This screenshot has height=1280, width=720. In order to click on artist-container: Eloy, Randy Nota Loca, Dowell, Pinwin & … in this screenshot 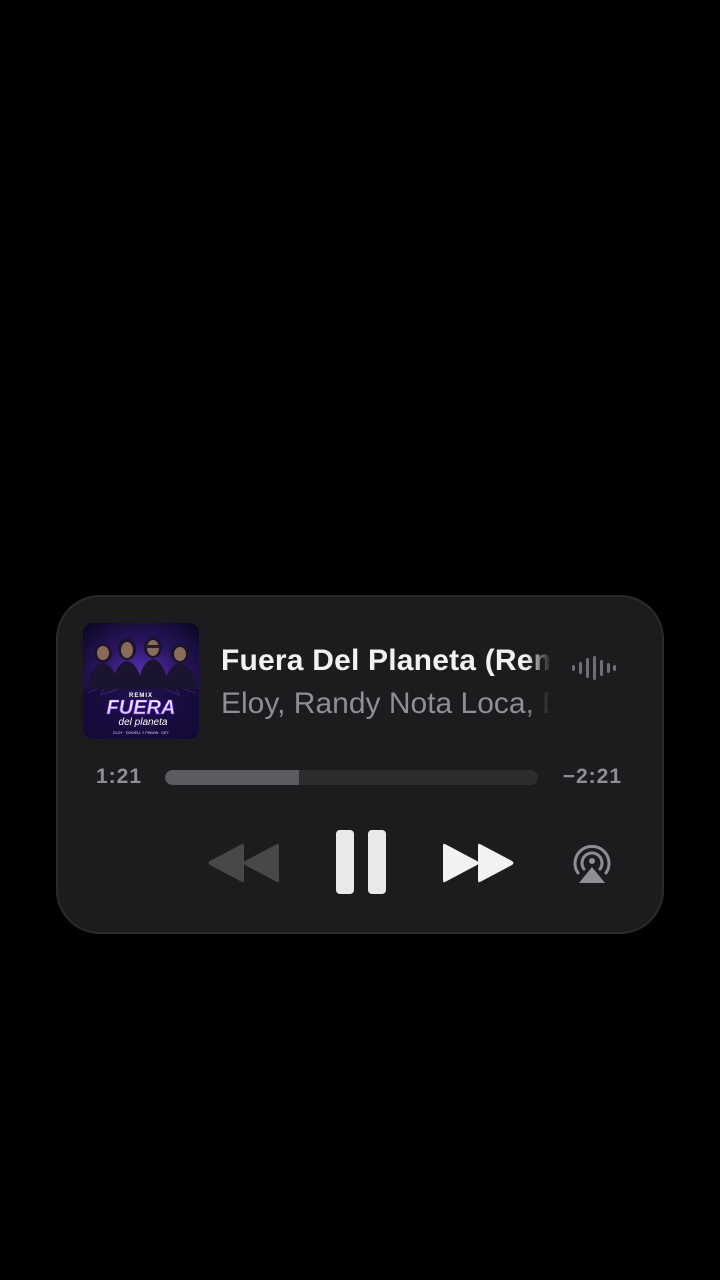, I will do `click(386, 704)`.